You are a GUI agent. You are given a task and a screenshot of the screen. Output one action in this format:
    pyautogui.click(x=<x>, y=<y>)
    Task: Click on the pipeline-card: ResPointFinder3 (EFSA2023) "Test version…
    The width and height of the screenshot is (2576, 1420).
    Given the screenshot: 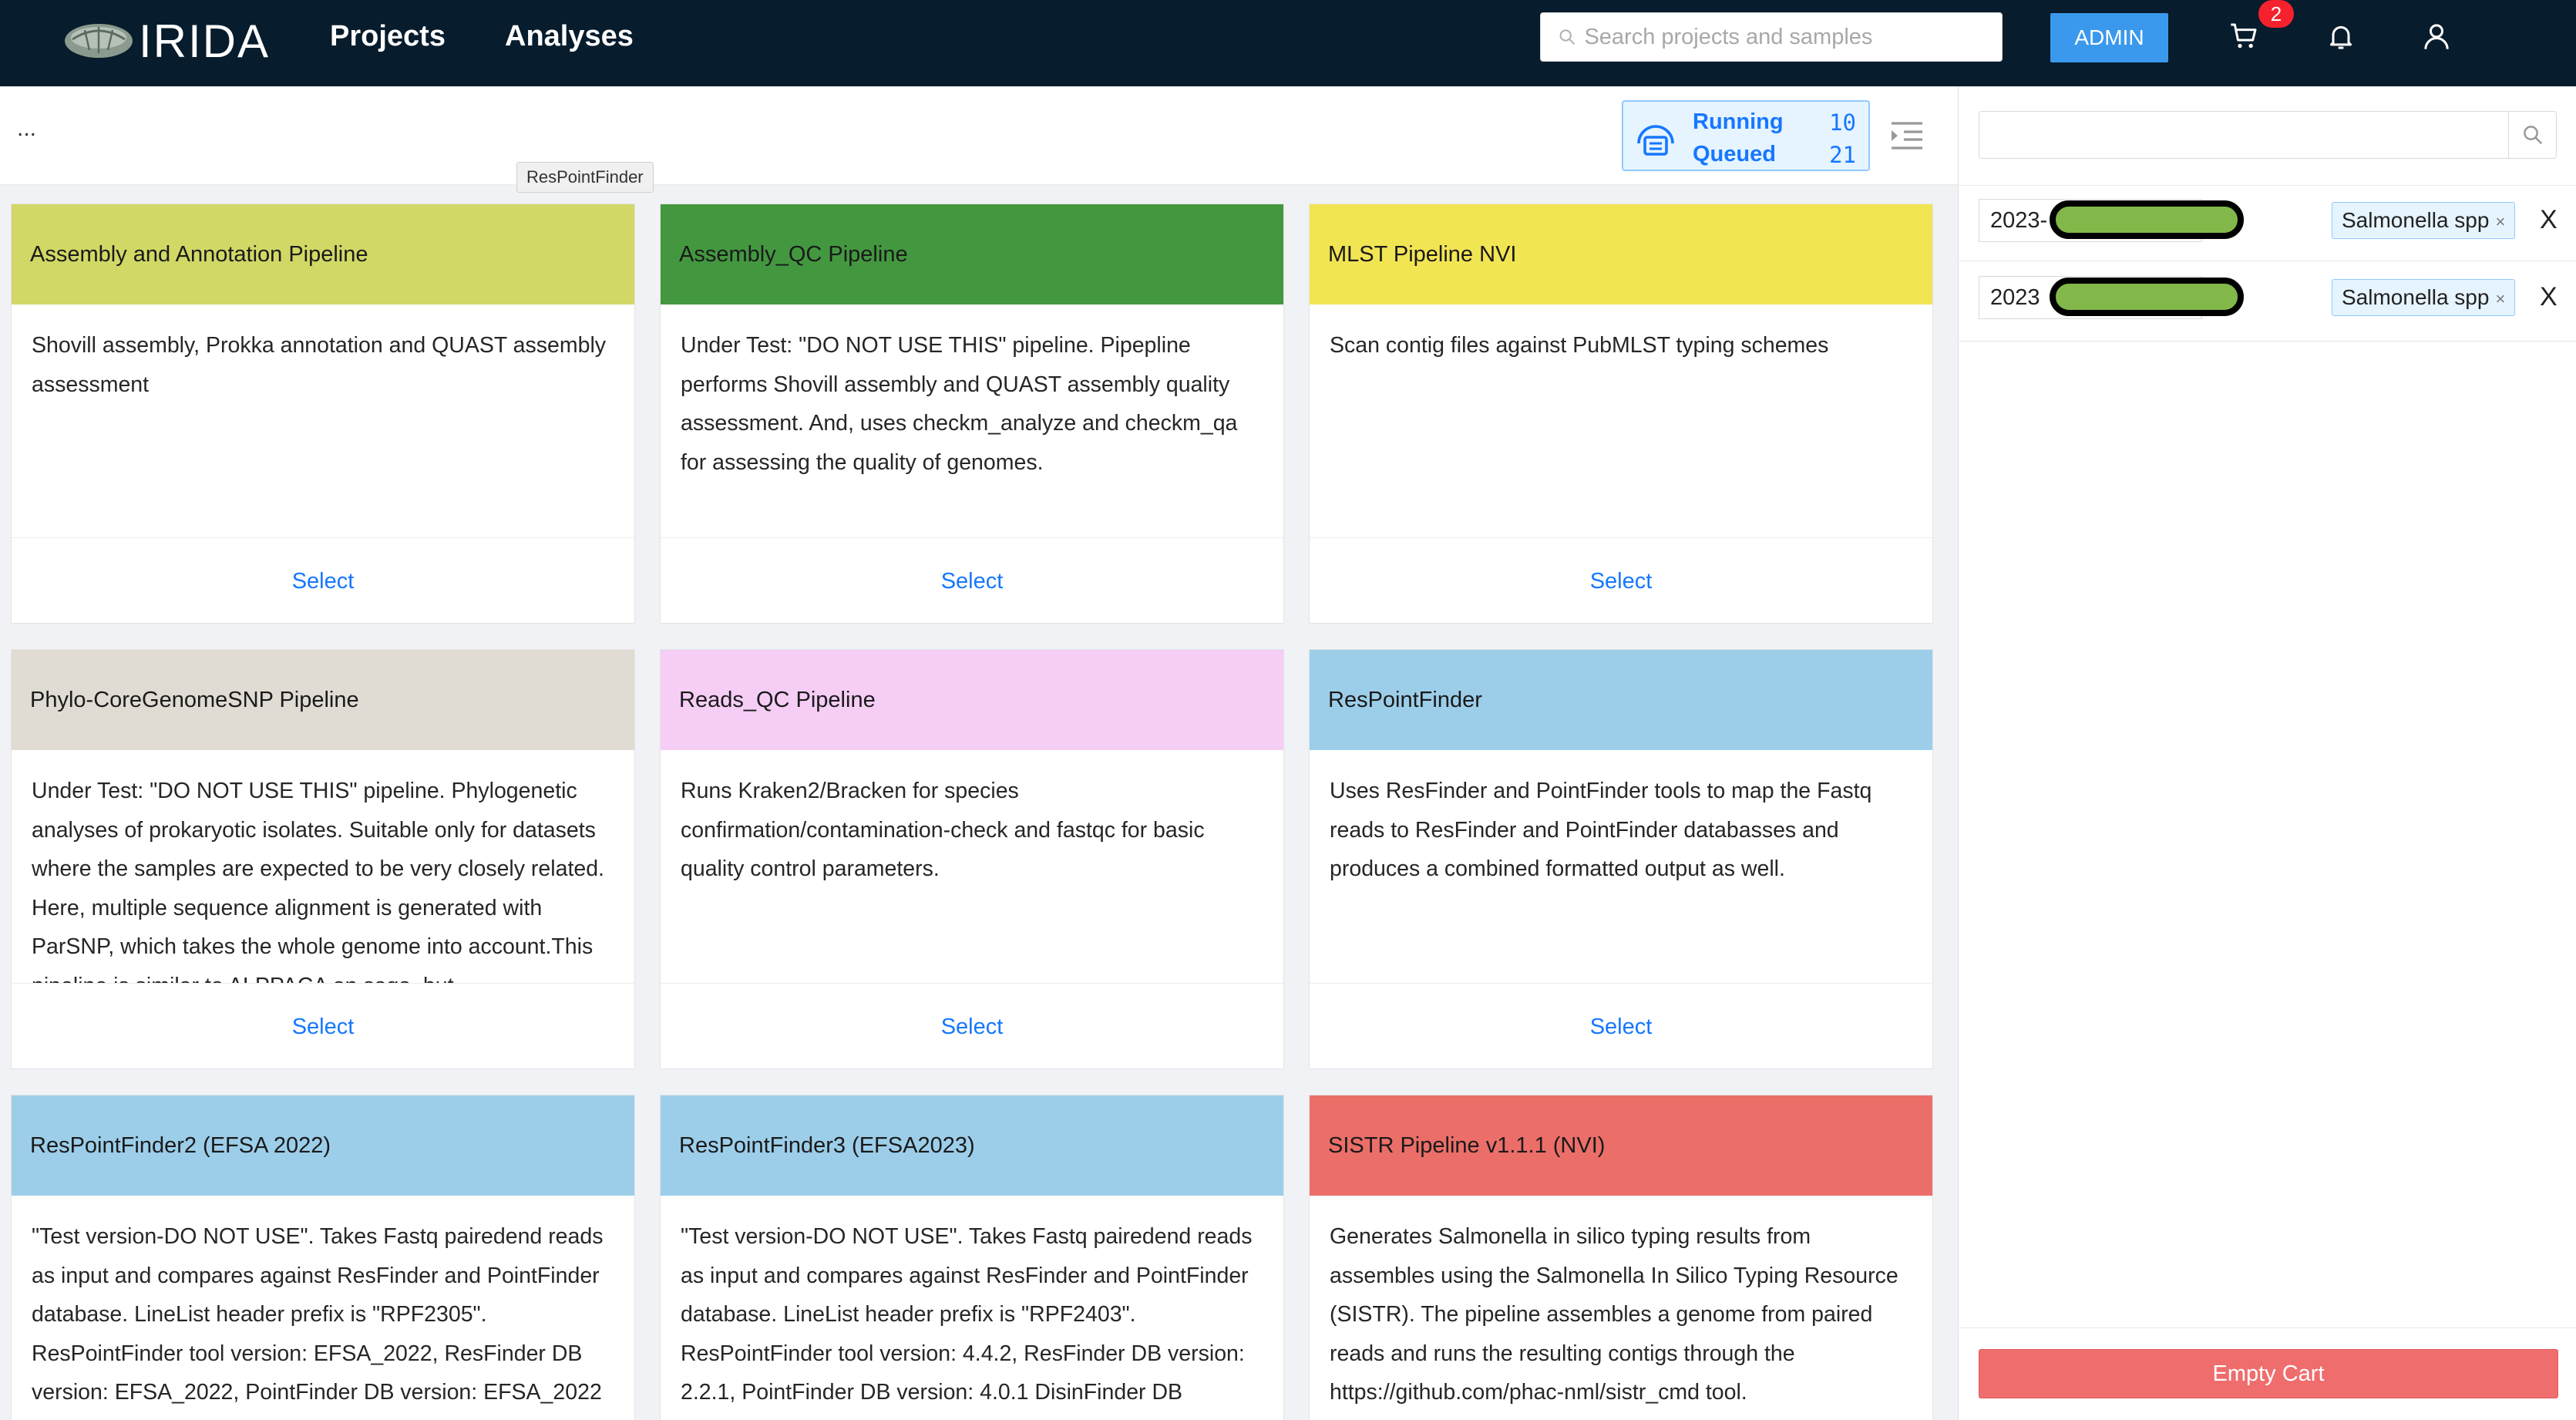 What is the action you would take?
    pyautogui.click(x=972, y=1257)
    